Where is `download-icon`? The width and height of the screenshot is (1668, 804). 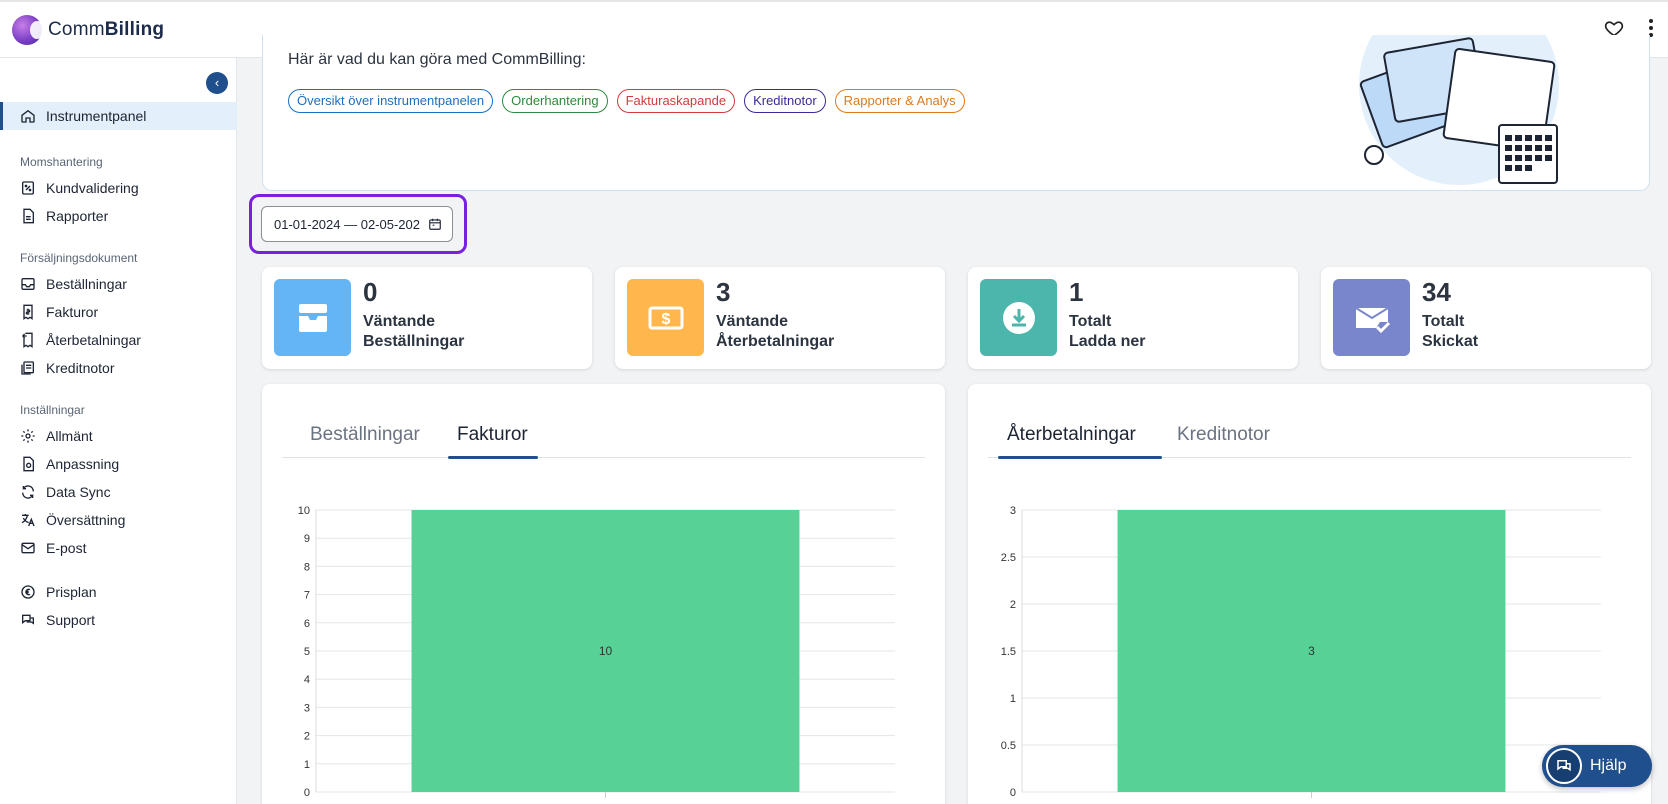
download-icon is located at coordinates (1018, 317).